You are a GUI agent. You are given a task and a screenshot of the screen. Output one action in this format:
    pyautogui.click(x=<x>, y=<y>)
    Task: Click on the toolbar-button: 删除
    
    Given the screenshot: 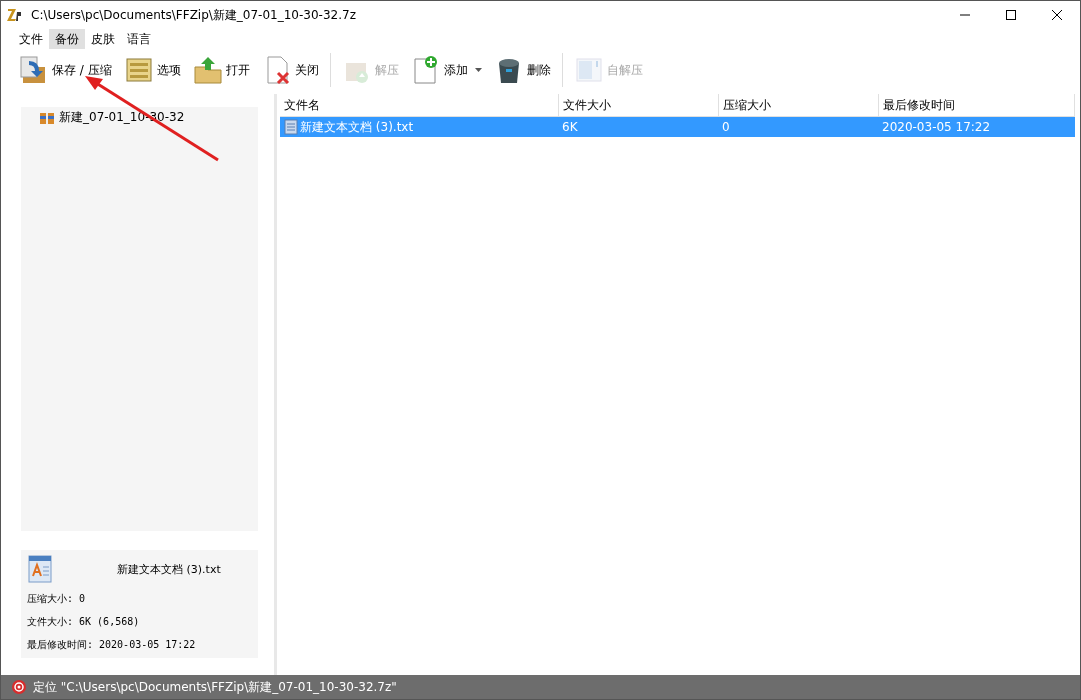 What is the action you would take?
    pyautogui.click(x=522, y=70)
    